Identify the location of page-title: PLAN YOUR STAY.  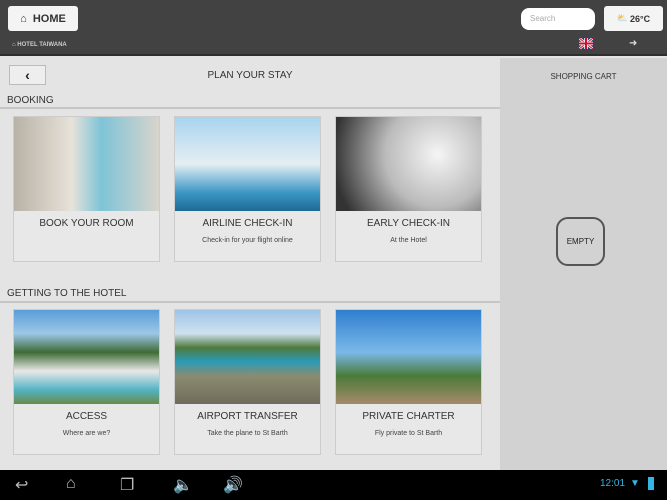
(250, 75).